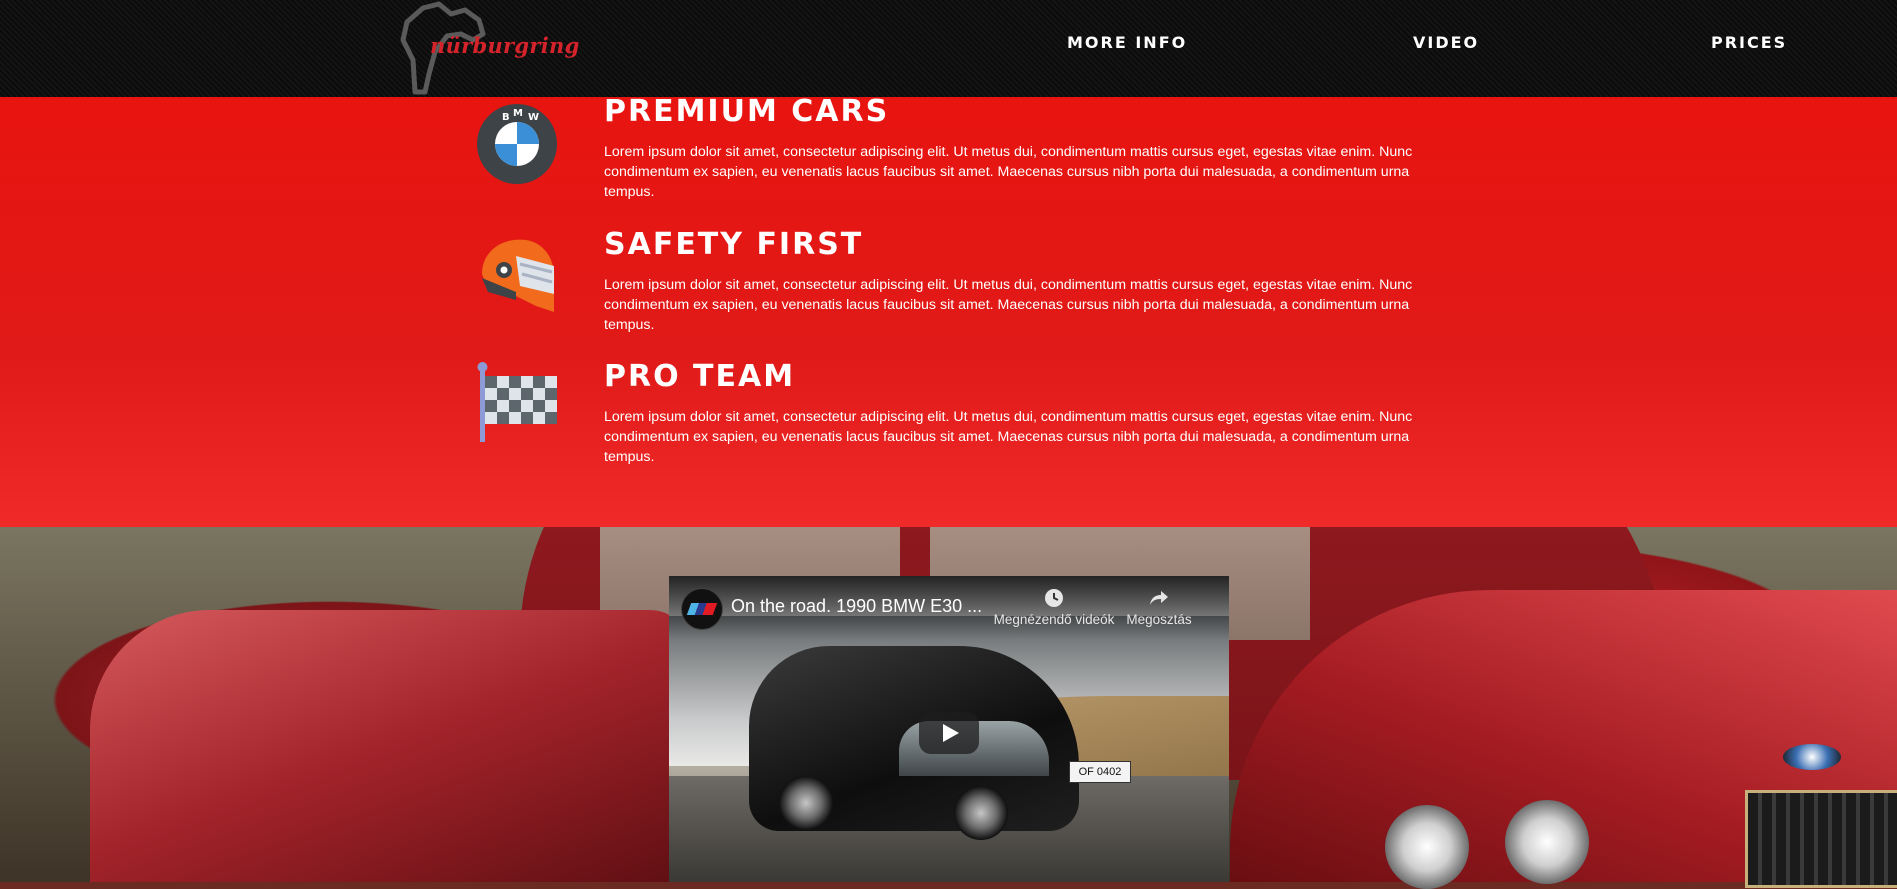 This screenshot has height=889, width=1897. Describe the element at coordinates (1812, 757) in the screenshot. I see `car-bmw-badge` at that location.